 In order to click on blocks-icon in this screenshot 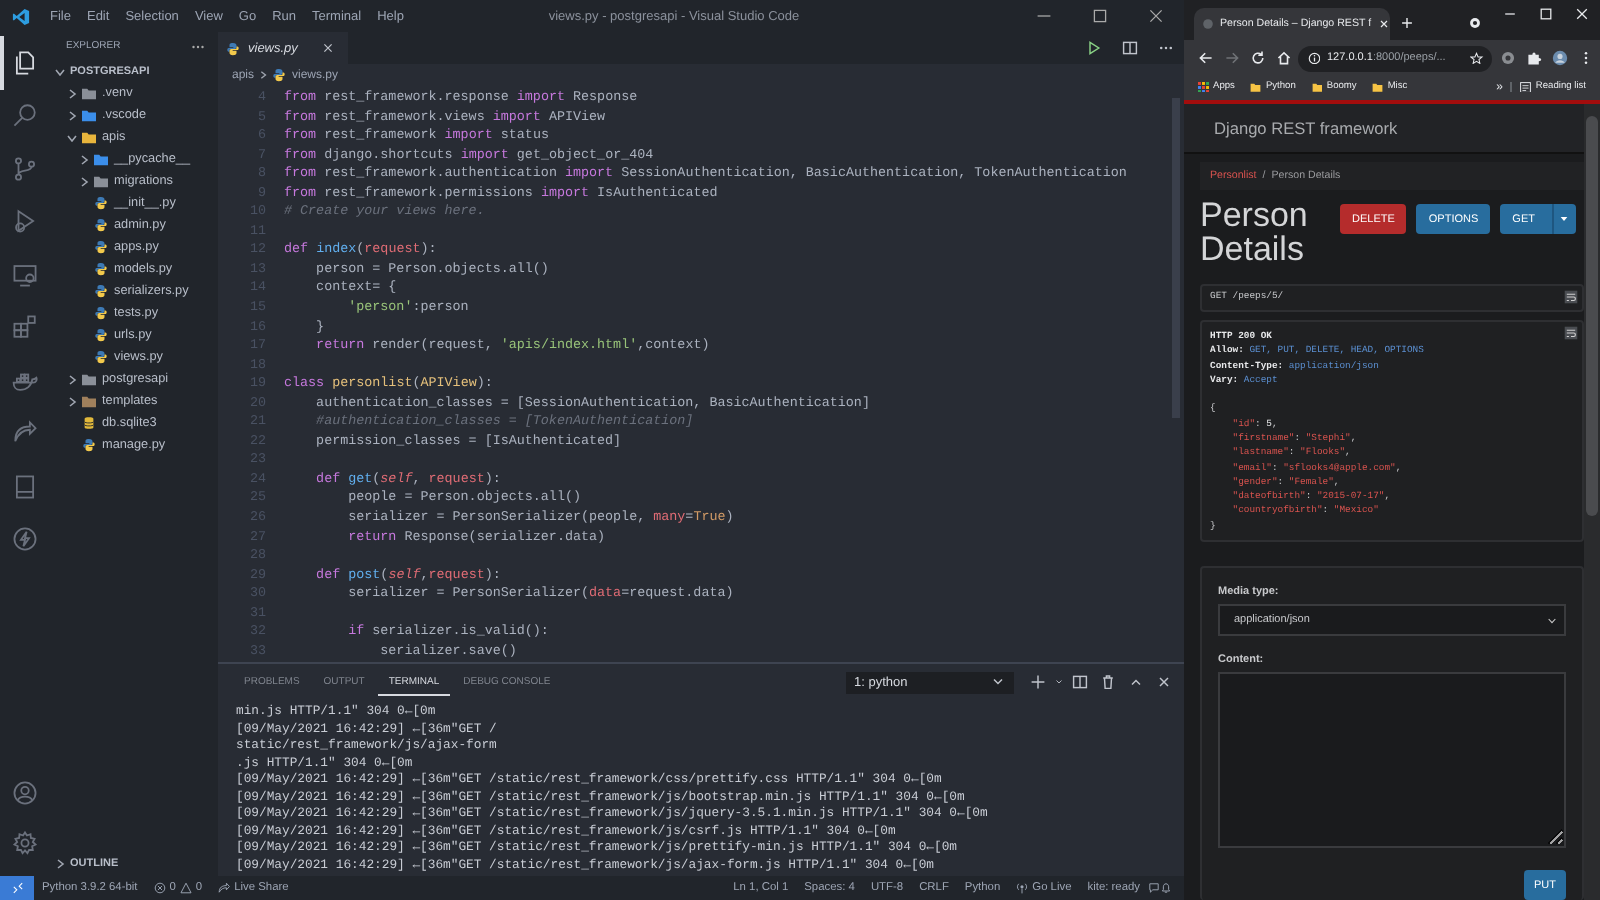, I will do `click(24, 327)`.